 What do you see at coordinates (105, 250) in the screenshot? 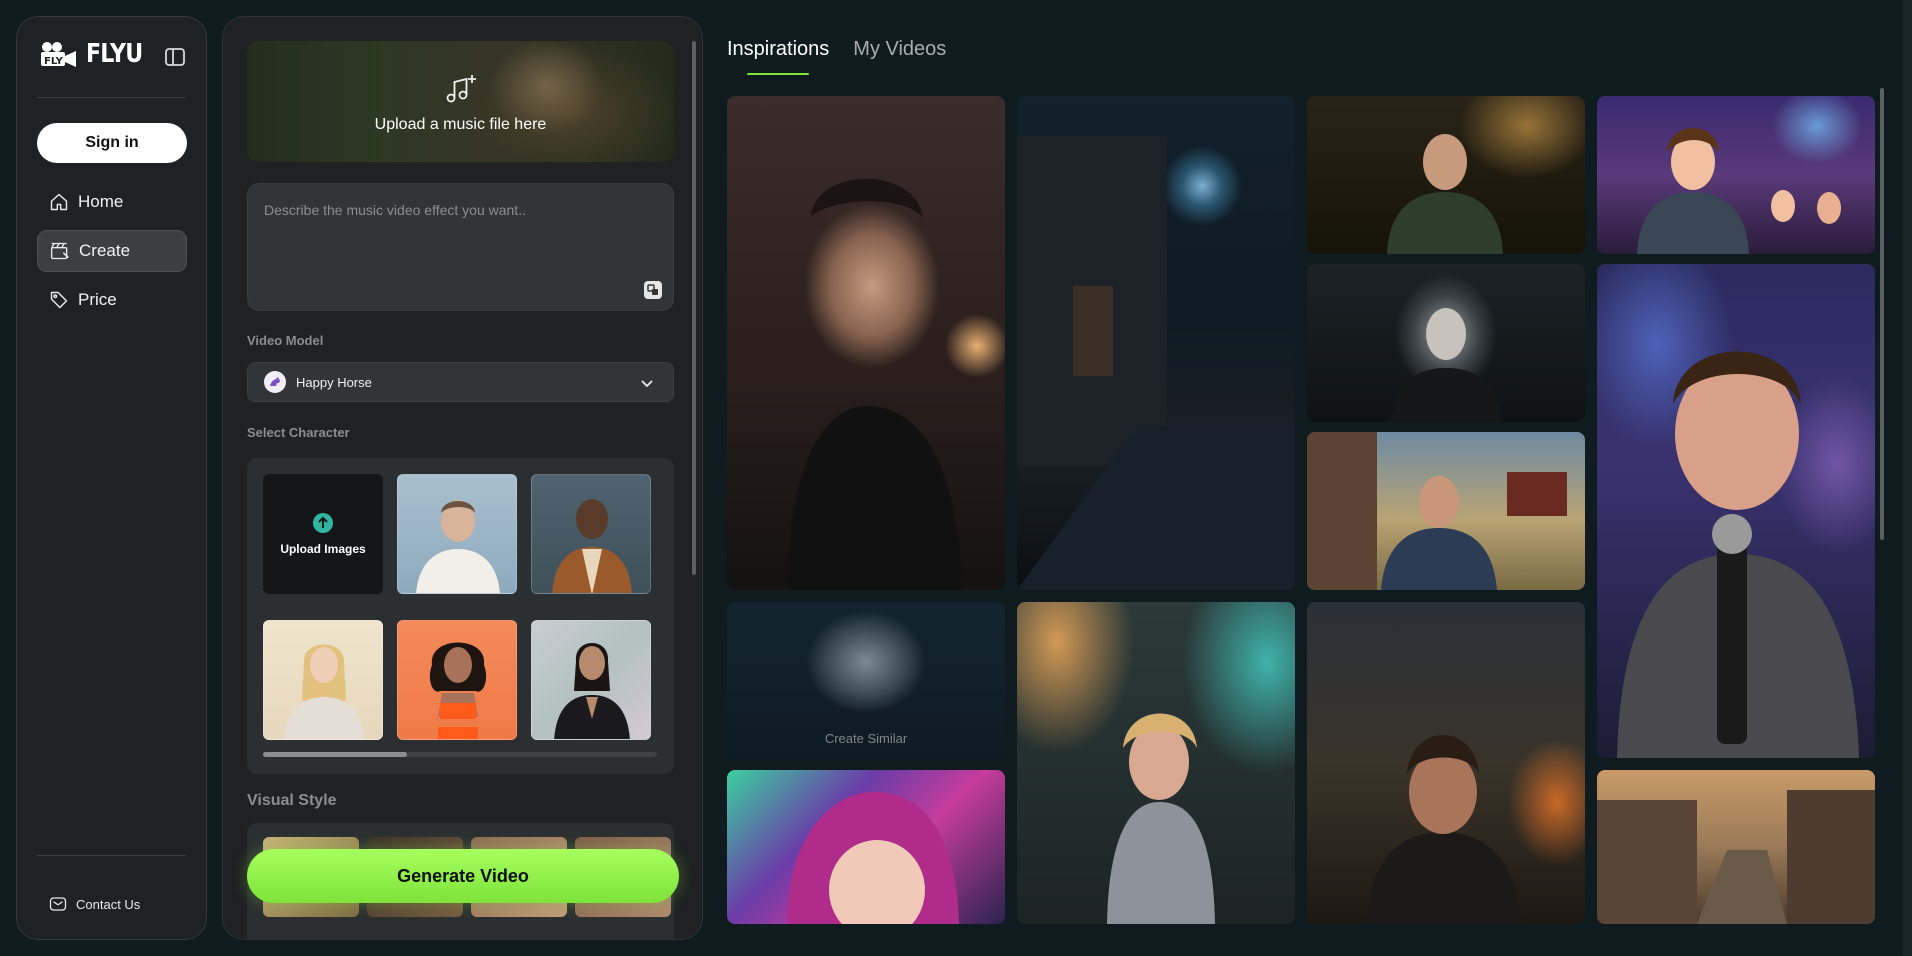
I see `sidebar-item-label: Create` at bounding box center [105, 250].